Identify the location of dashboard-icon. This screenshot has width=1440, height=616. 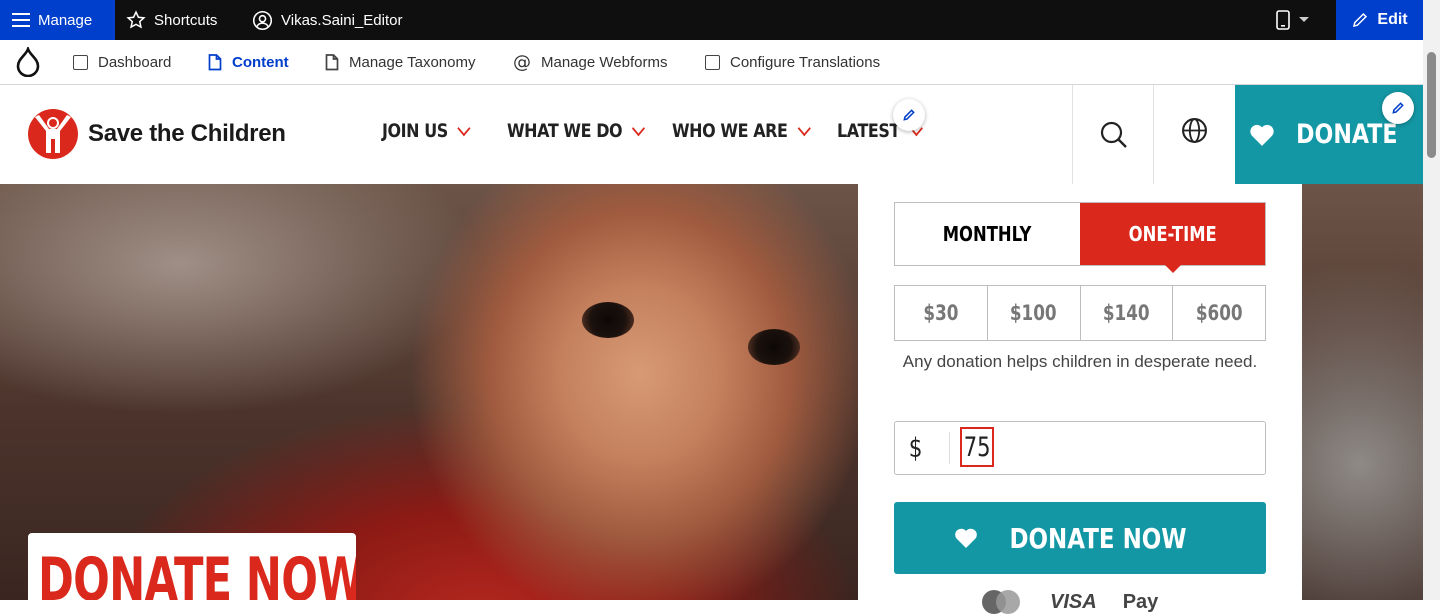
(80, 62).